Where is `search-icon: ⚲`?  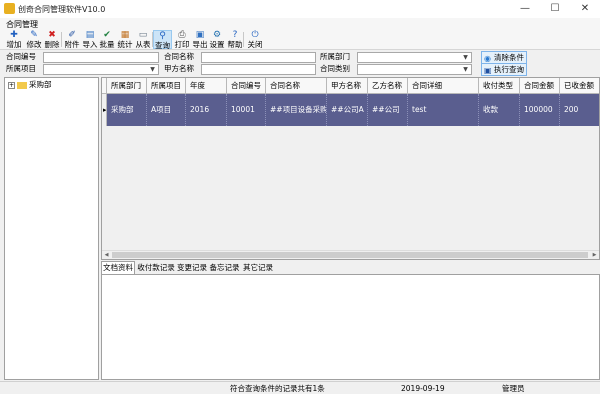 search-icon: ⚲ is located at coordinates (162, 36).